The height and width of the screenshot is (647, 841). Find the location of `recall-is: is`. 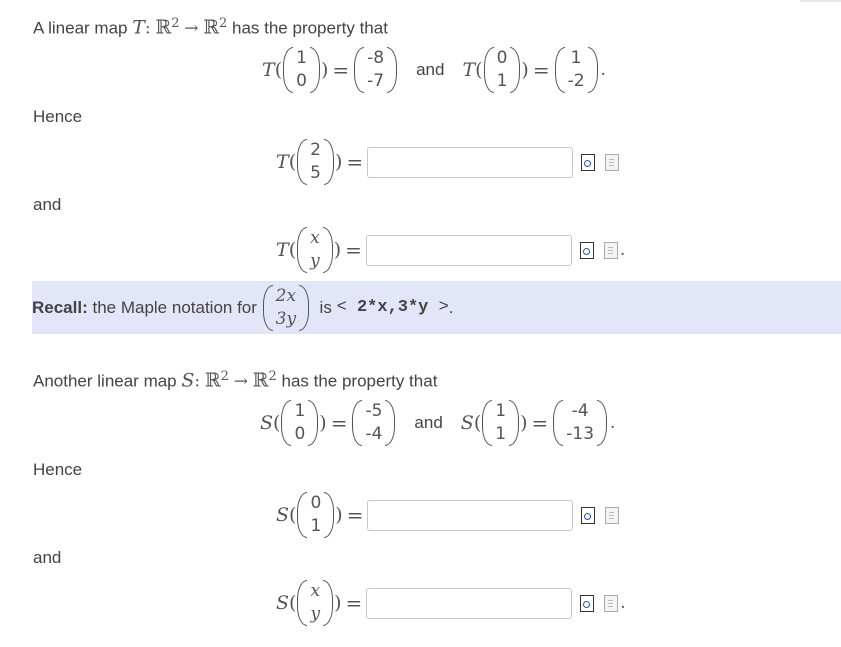

recall-is: is is located at coordinates (325, 307).